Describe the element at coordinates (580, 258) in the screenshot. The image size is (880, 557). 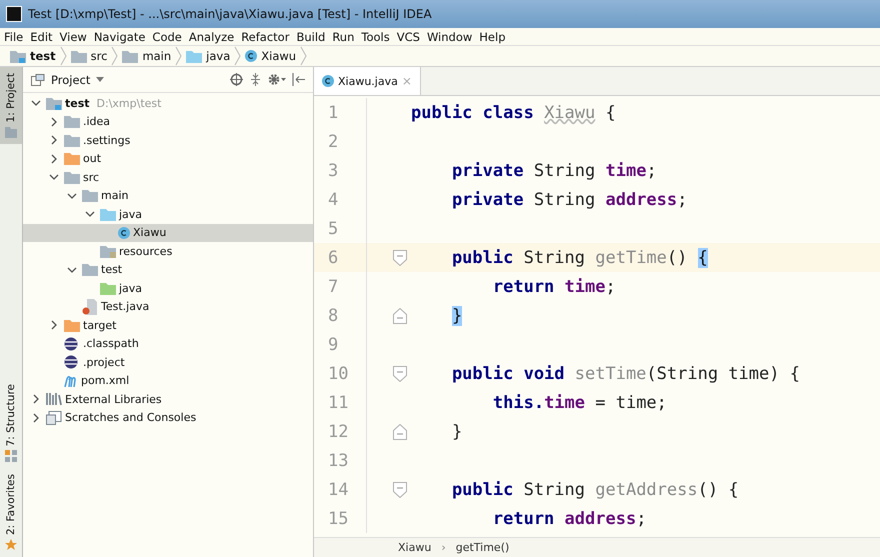
I see `code-line: public String getTime() {` at that location.